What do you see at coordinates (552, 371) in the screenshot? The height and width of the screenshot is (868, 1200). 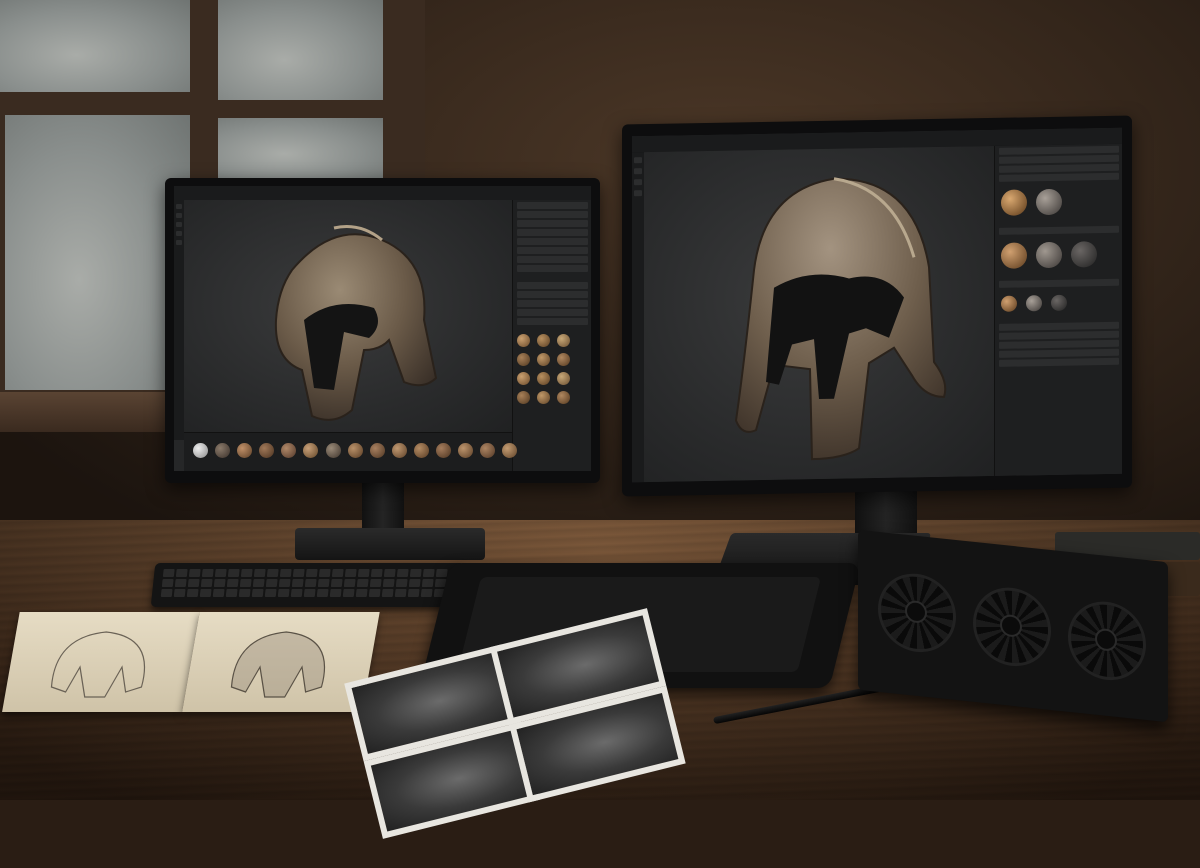 I see `material-grid` at bounding box center [552, 371].